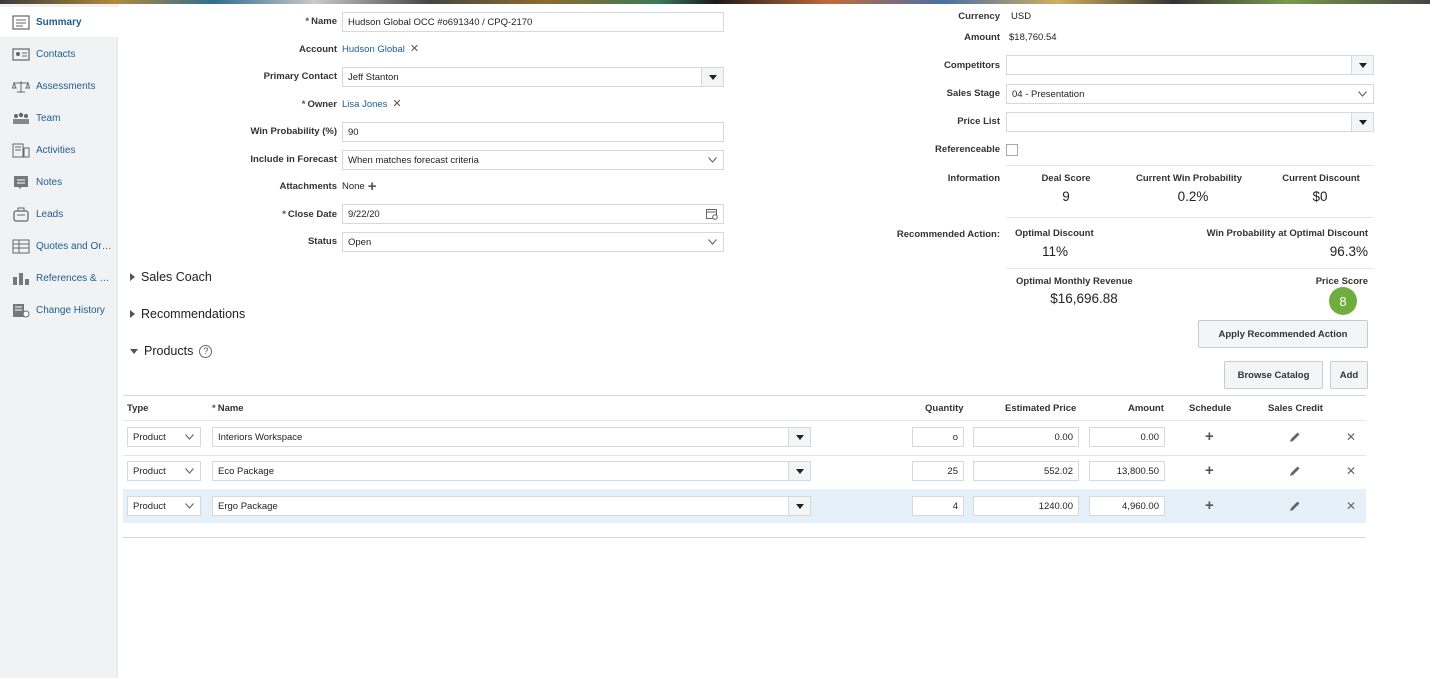  What do you see at coordinates (321, 21) in the screenshot?
I see `name-label: * Name` at bounding box center [321, 21].